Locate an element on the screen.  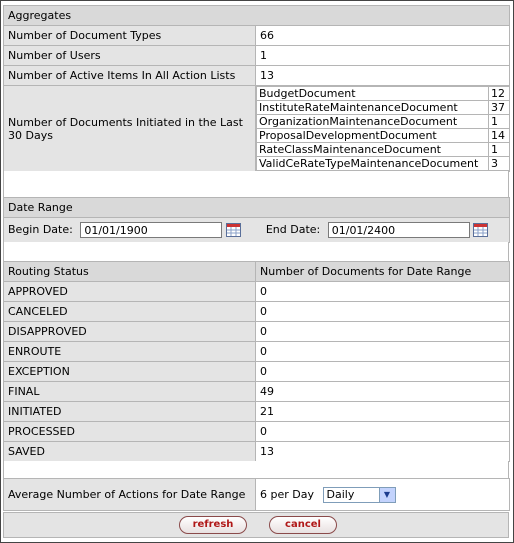
routing-status: SAVED is located at coordinates (129, 451).